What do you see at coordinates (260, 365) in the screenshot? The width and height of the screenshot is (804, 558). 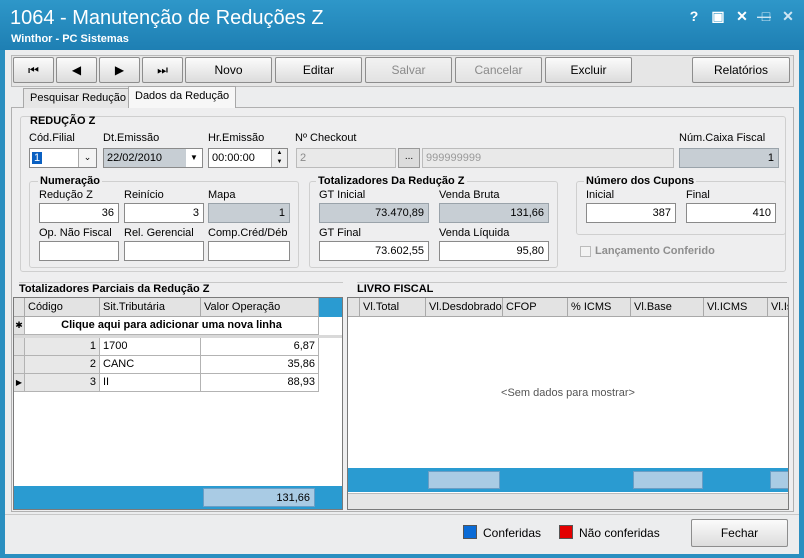 I see `table-row-valor: 35,86` at bounding box center [260, 365].